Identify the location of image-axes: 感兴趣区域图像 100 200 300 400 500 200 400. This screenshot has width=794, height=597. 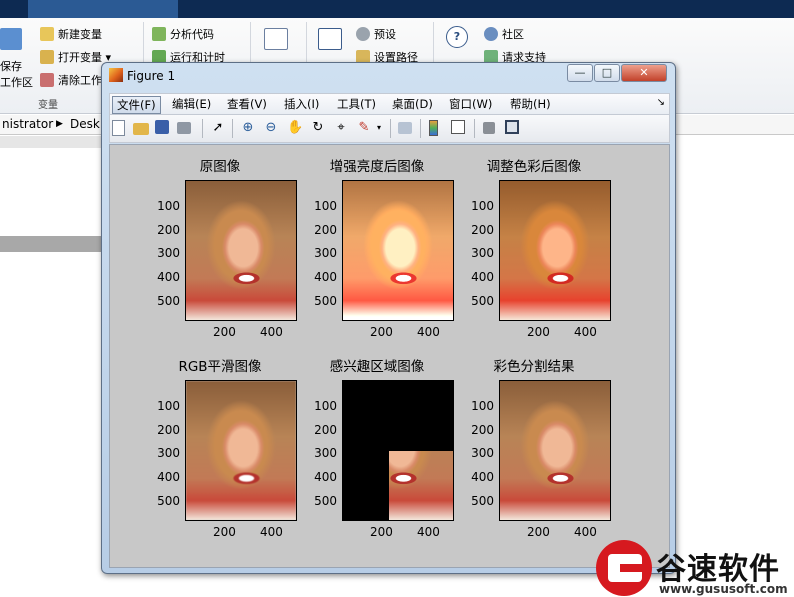
(377, 448).